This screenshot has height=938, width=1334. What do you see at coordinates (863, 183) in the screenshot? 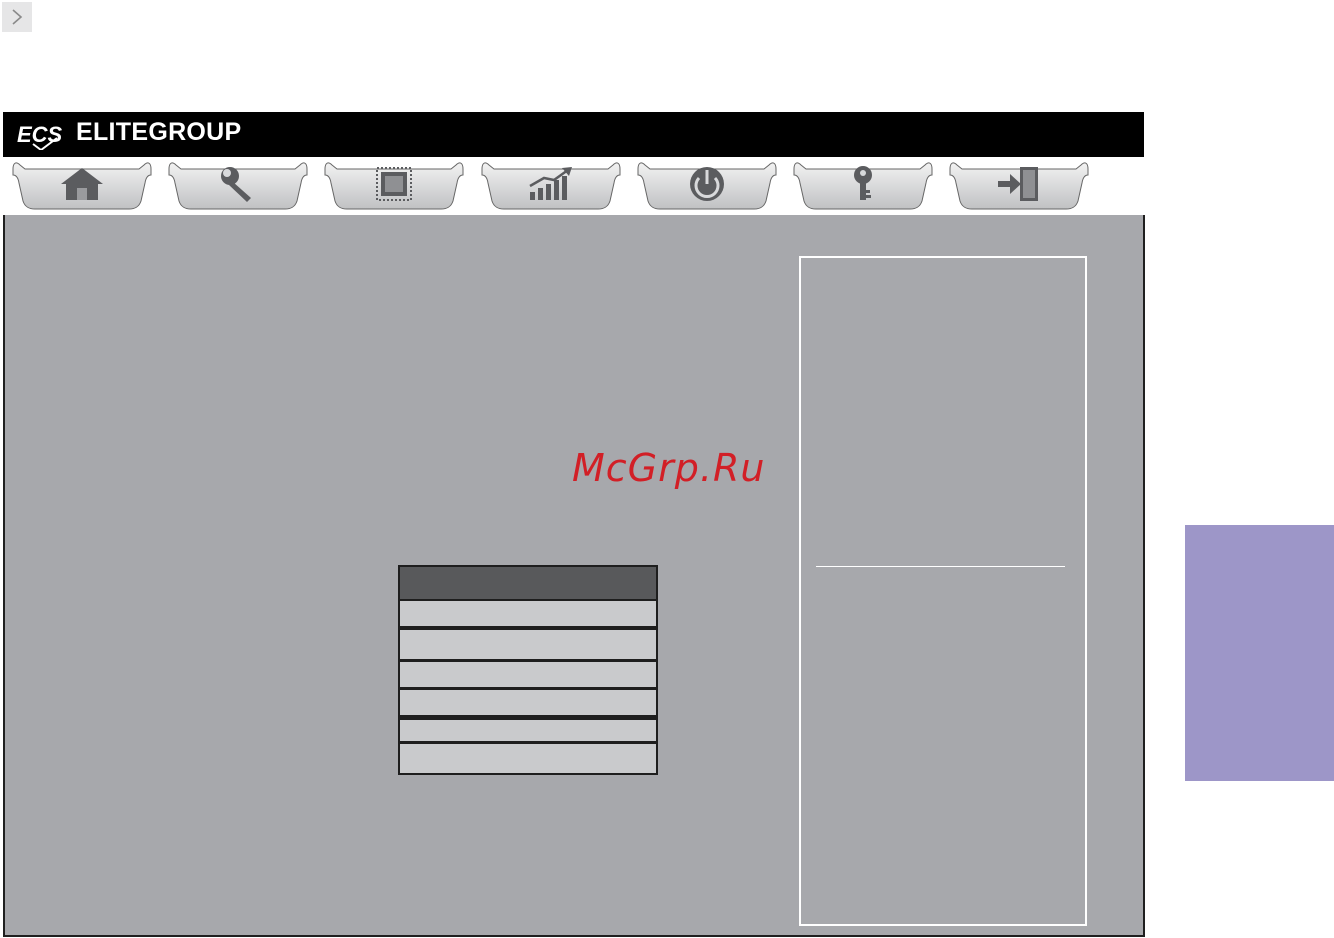
I see `key-icon` at bounding box center [863, 183].